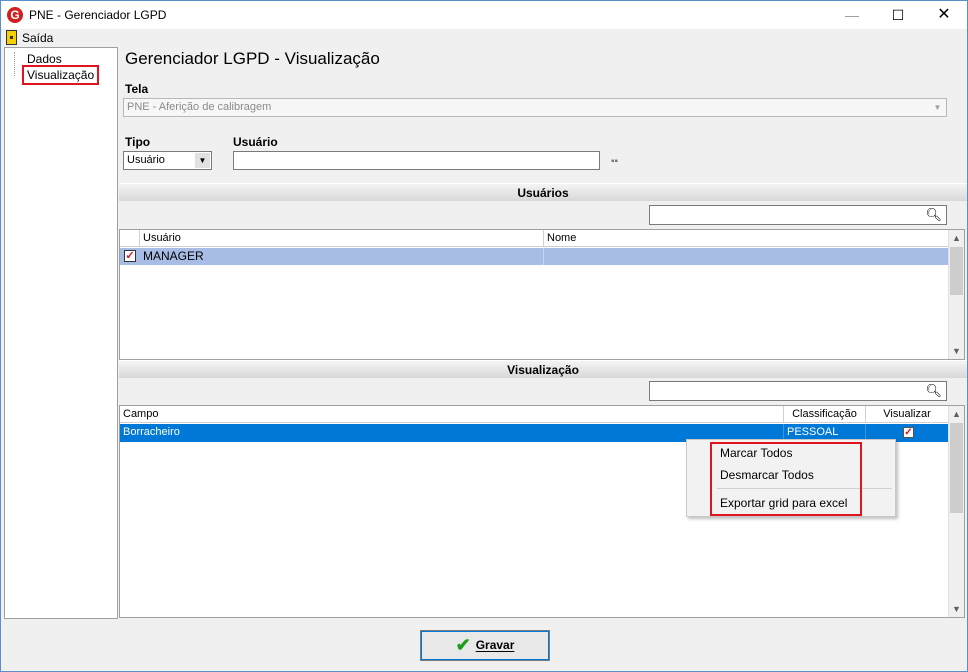 The width and height of the screenshot is (968, 672). What do you see at coordinates (813, 432) in the screenshot?
I see `cell-classificacao: PESSOAL` at bounding box center [813, 432].